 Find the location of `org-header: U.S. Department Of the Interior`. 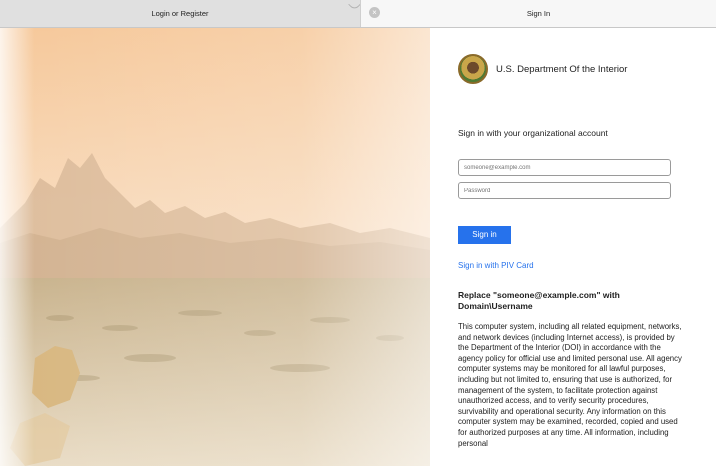

org-header: U.S. Department Of the Interior is located at coordinates (542, 69).